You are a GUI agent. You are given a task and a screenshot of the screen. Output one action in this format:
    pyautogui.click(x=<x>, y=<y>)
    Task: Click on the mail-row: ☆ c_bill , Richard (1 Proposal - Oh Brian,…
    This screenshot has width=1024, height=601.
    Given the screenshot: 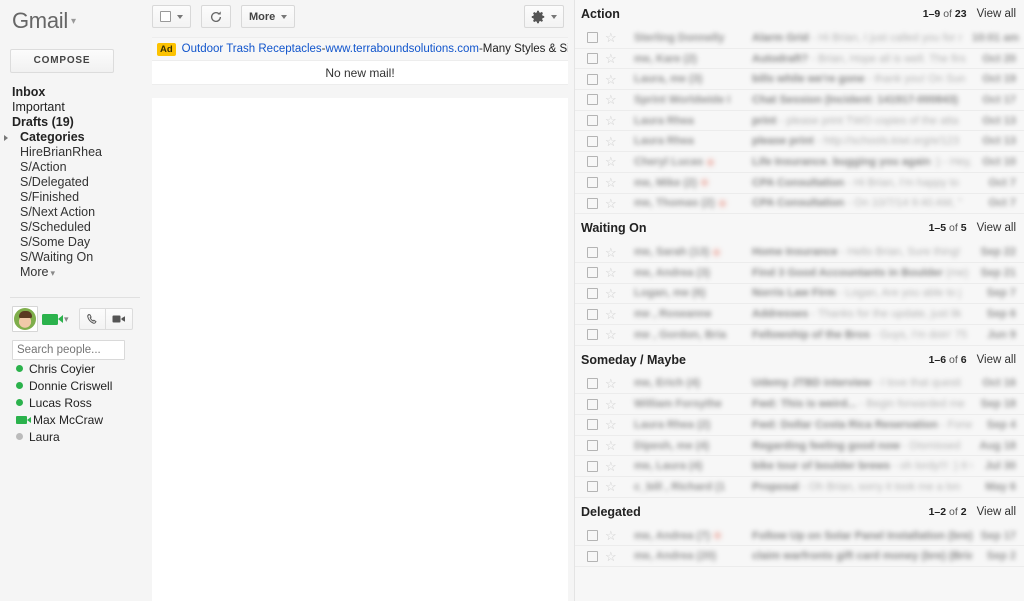 What is the action you would take?
    pyautogui.click(x=799, y=487)
    